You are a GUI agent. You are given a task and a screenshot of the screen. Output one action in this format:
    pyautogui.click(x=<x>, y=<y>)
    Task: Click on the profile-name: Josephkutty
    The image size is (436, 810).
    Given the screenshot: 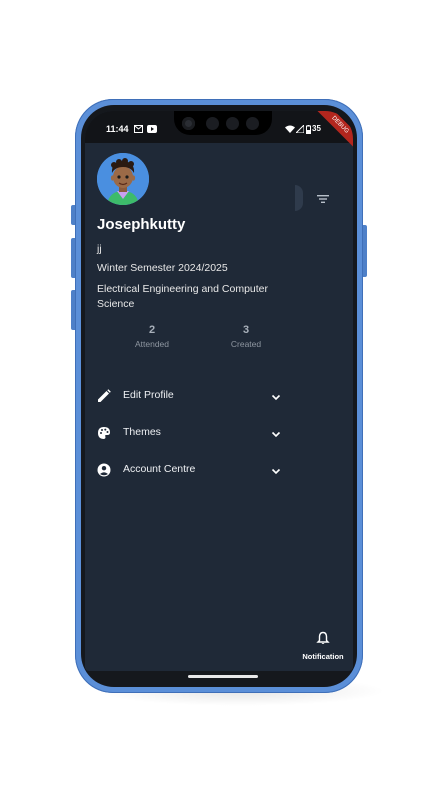 What is the action you would take?
    pyautogui.click(x=141, y=224)
    